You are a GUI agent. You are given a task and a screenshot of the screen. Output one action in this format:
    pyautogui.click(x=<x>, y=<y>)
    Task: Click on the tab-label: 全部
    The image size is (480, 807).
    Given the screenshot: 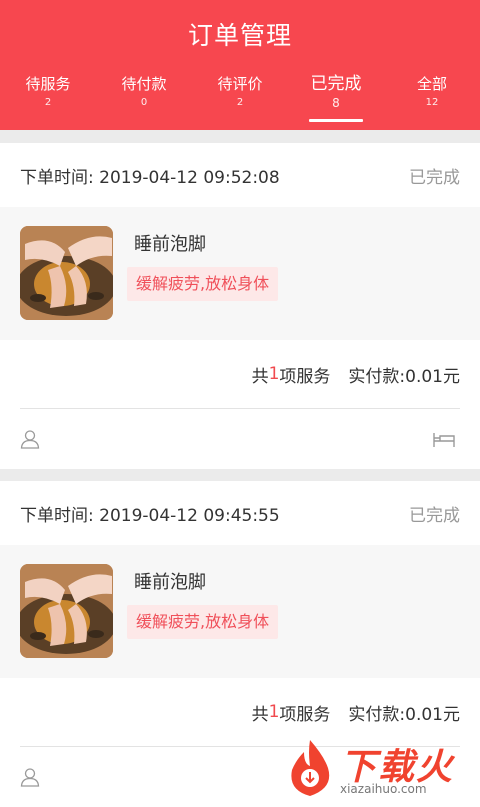 What is the action you would take?
    pyautogui.click(x=431, y=84)
    